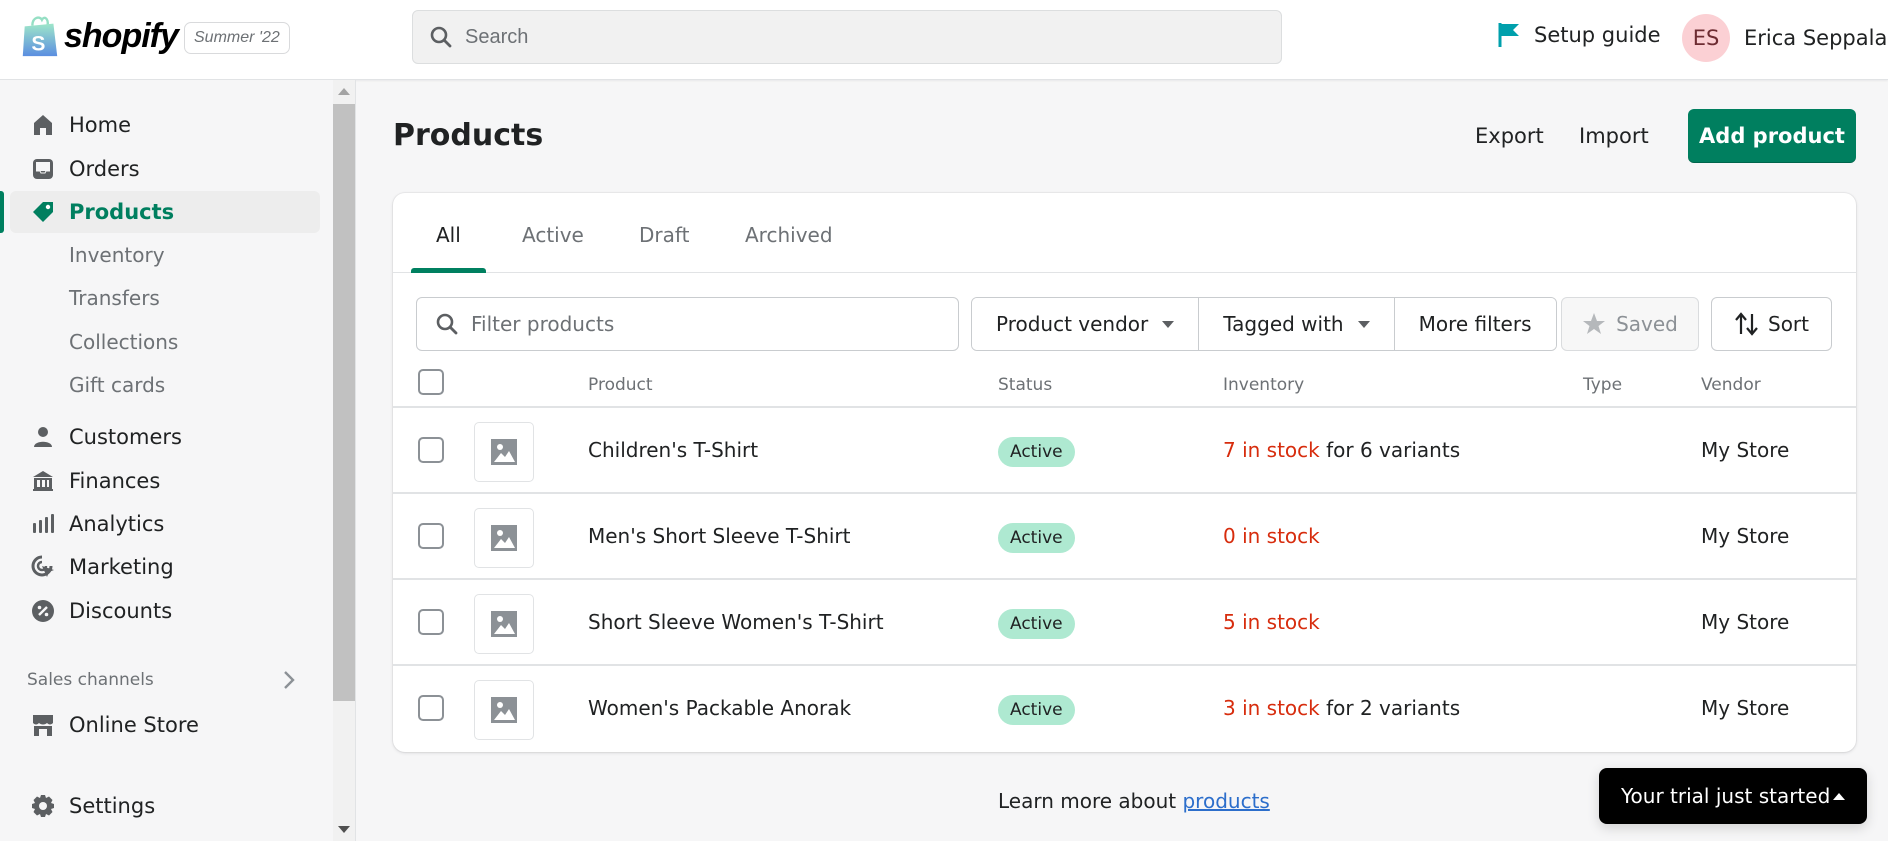  I want to click on product-vendor-filter: Product vendor, so click(1086, 324).